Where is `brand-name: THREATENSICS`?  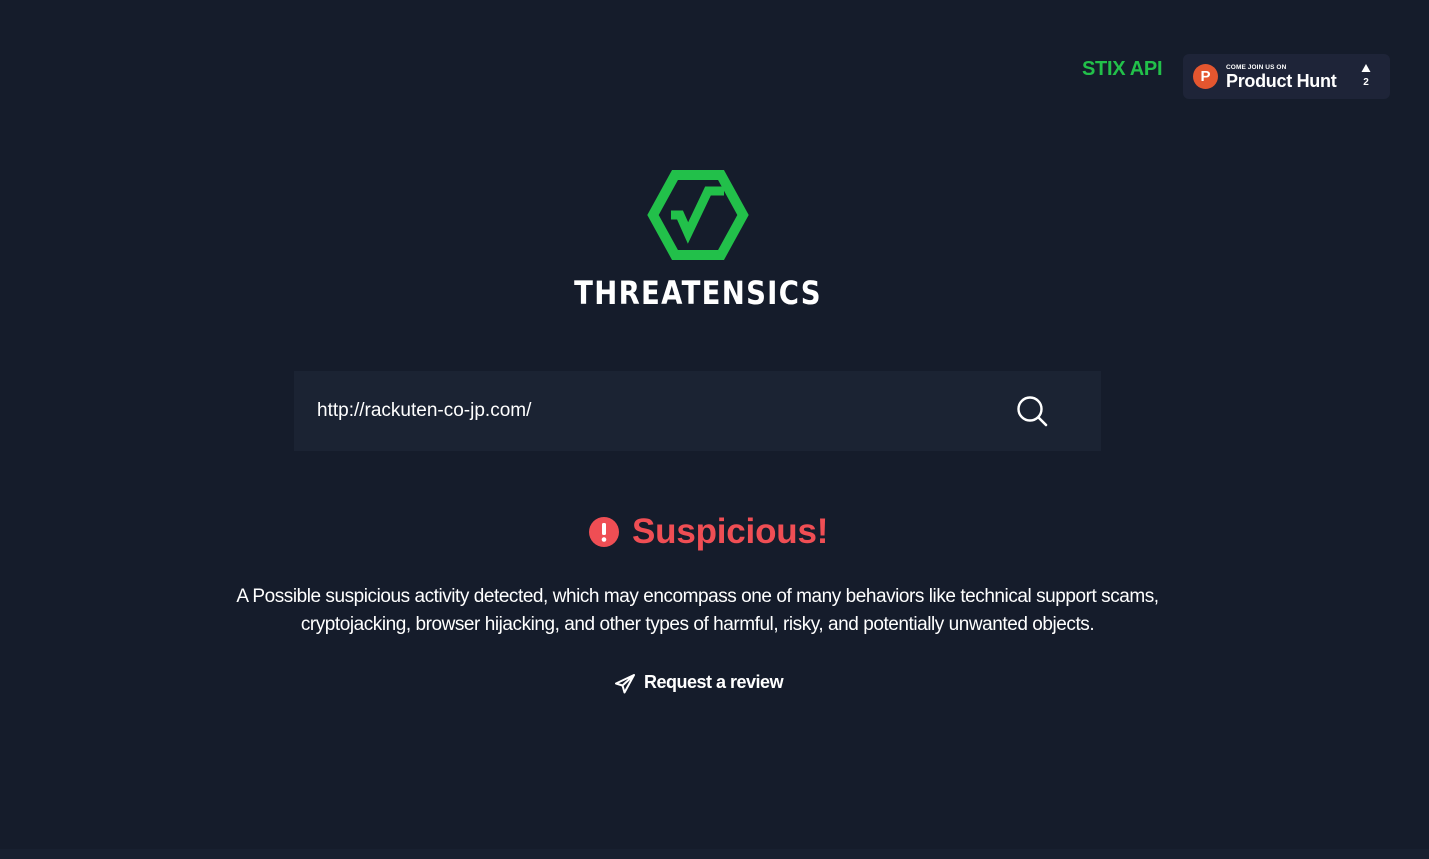 brand-name: THREATENSICS is located at coordinates (698, 293).